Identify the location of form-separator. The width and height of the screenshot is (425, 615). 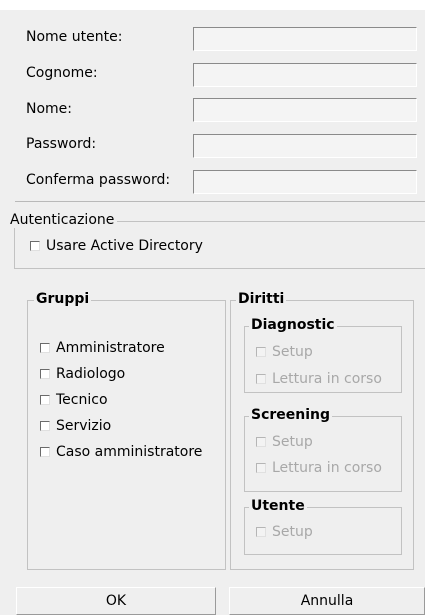
(220, 201).